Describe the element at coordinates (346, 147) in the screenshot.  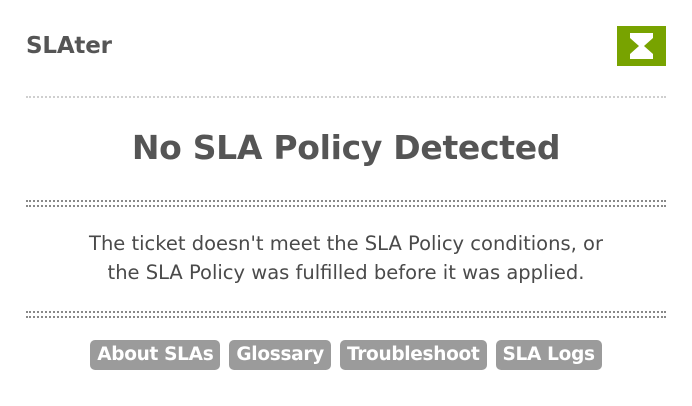
I see `status-headline: No SLA Policy Detected` at that location.